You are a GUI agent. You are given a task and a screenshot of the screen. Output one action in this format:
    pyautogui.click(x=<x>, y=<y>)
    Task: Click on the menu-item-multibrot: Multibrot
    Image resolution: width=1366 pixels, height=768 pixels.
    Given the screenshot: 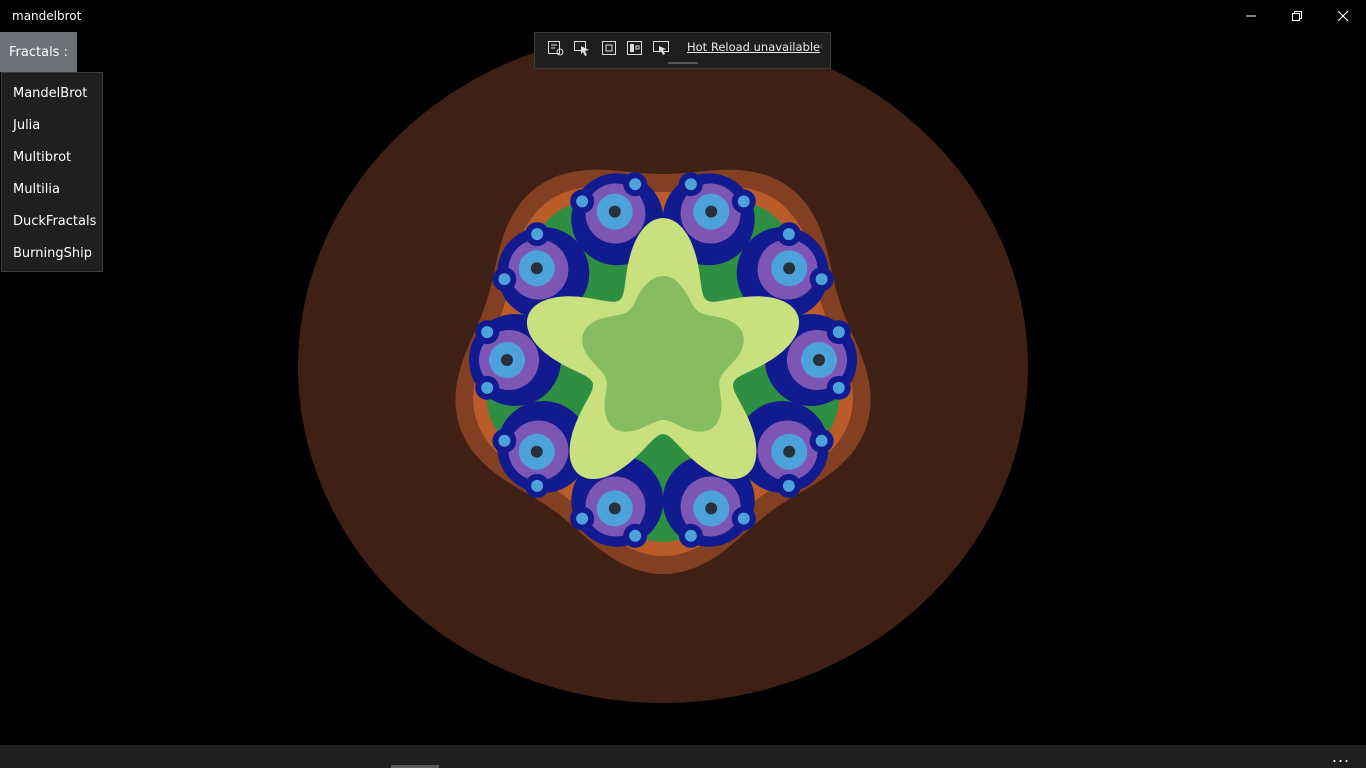 What is the action you would take?
    pyautogui.click(x=52, y=157)
    